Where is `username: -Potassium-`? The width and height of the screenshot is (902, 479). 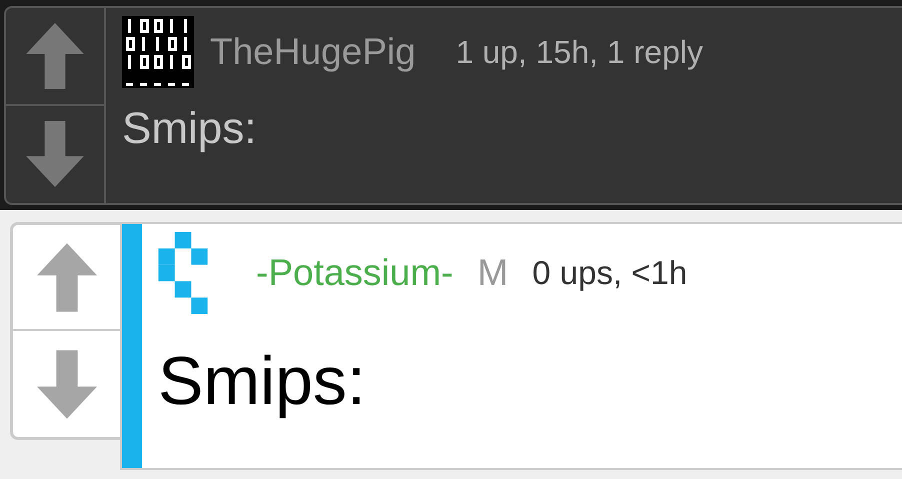
username: -Potassium- is located at coordinates (355, 273).